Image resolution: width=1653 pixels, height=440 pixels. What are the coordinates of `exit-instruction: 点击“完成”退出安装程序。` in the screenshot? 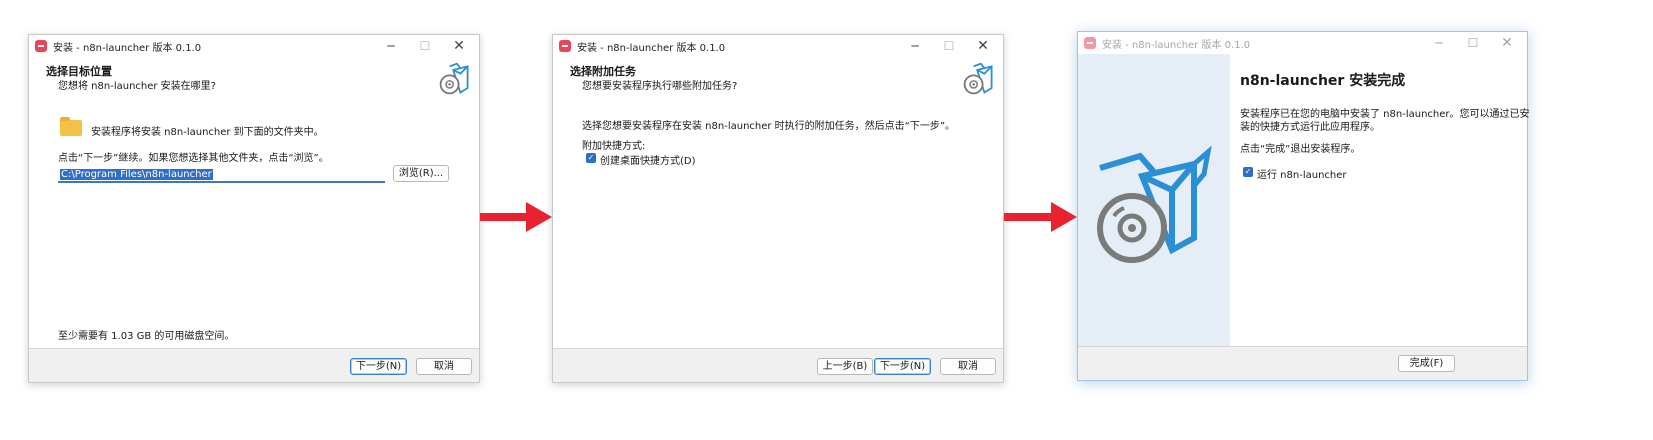 It's located at (1300, 149).